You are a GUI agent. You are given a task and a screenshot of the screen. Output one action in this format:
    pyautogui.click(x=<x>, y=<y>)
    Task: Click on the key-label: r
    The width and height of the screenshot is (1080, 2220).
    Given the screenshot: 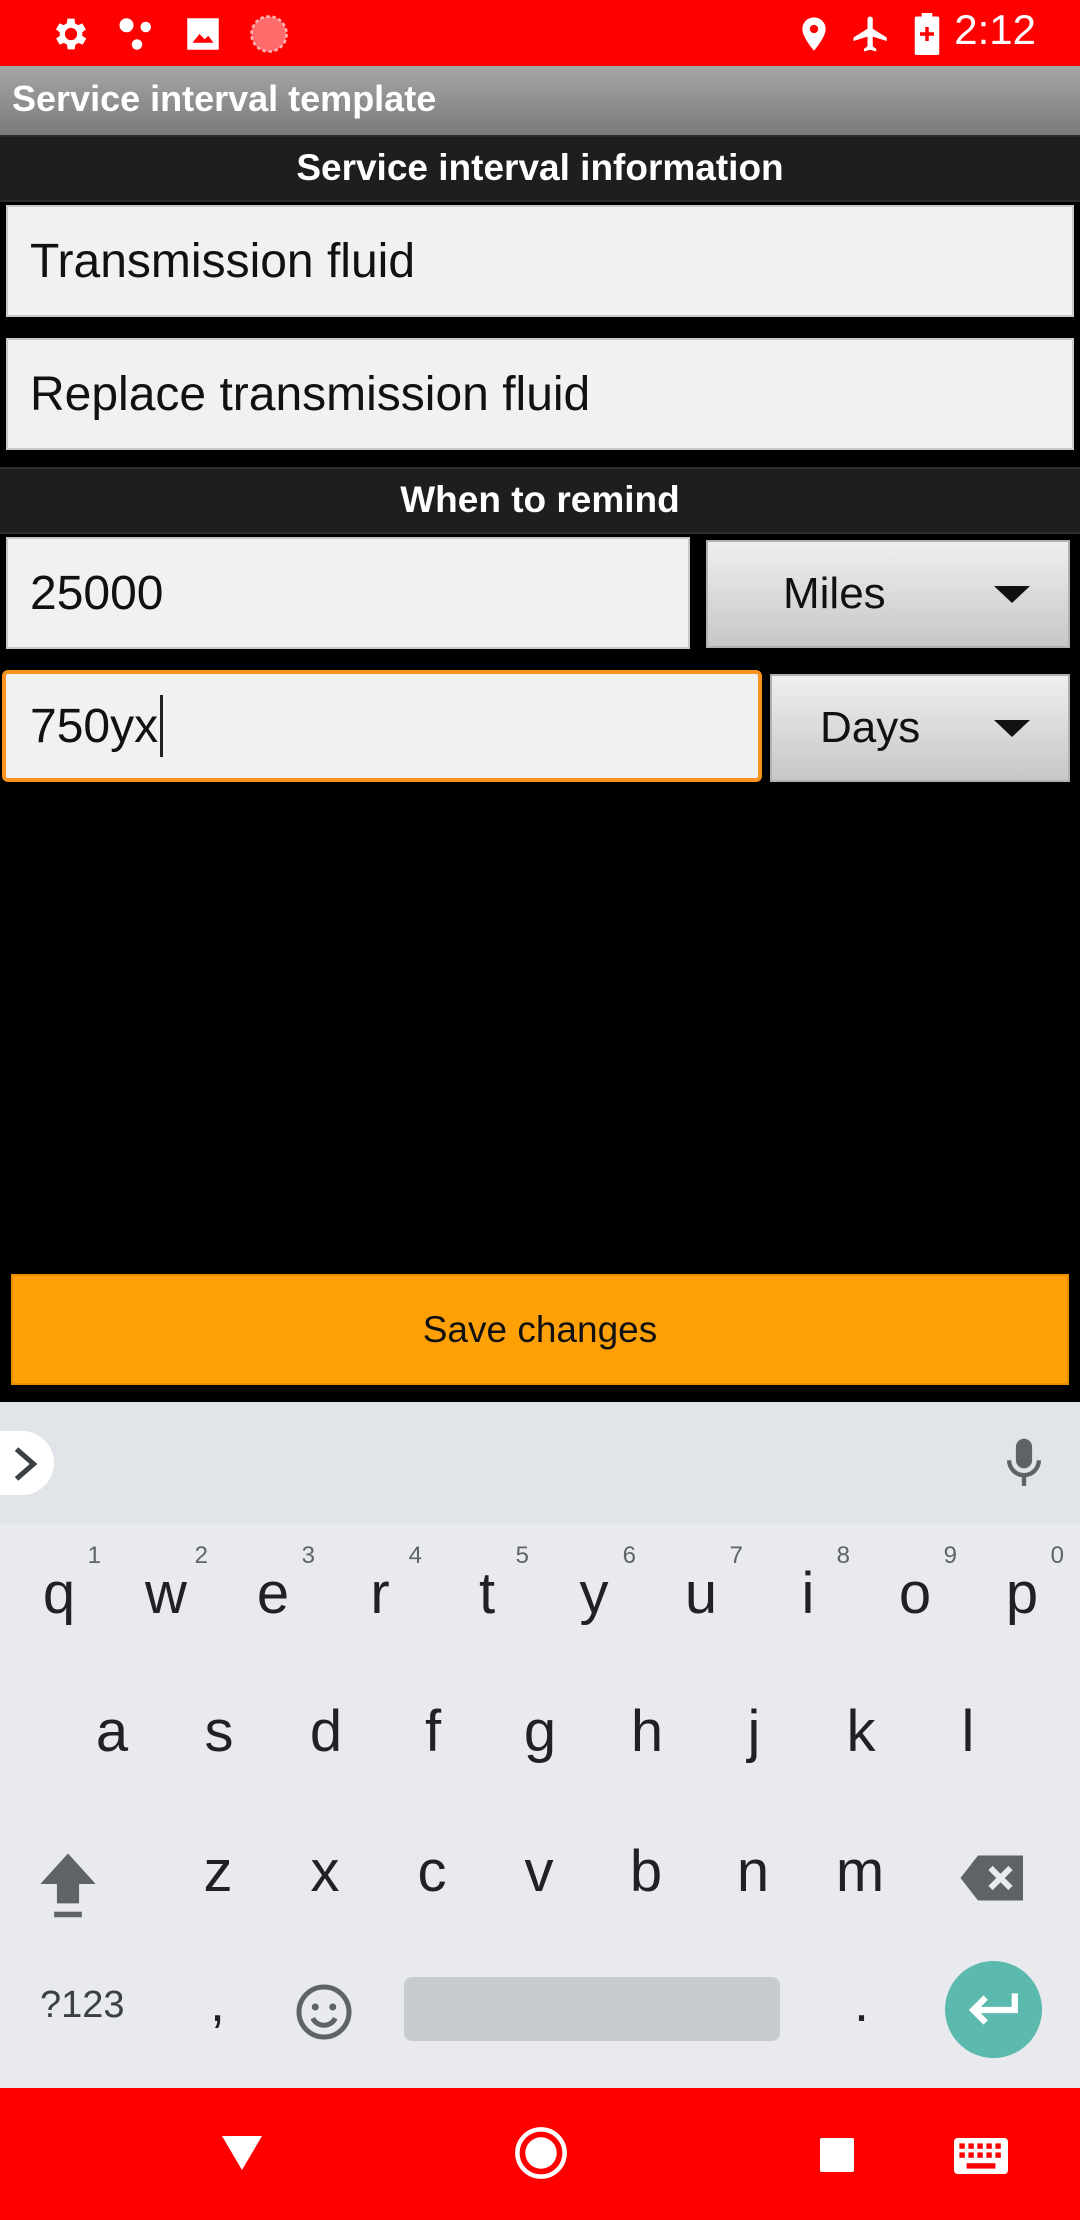 What is the action you would take?
    pyautogui.click(x=380, y=1593)
    